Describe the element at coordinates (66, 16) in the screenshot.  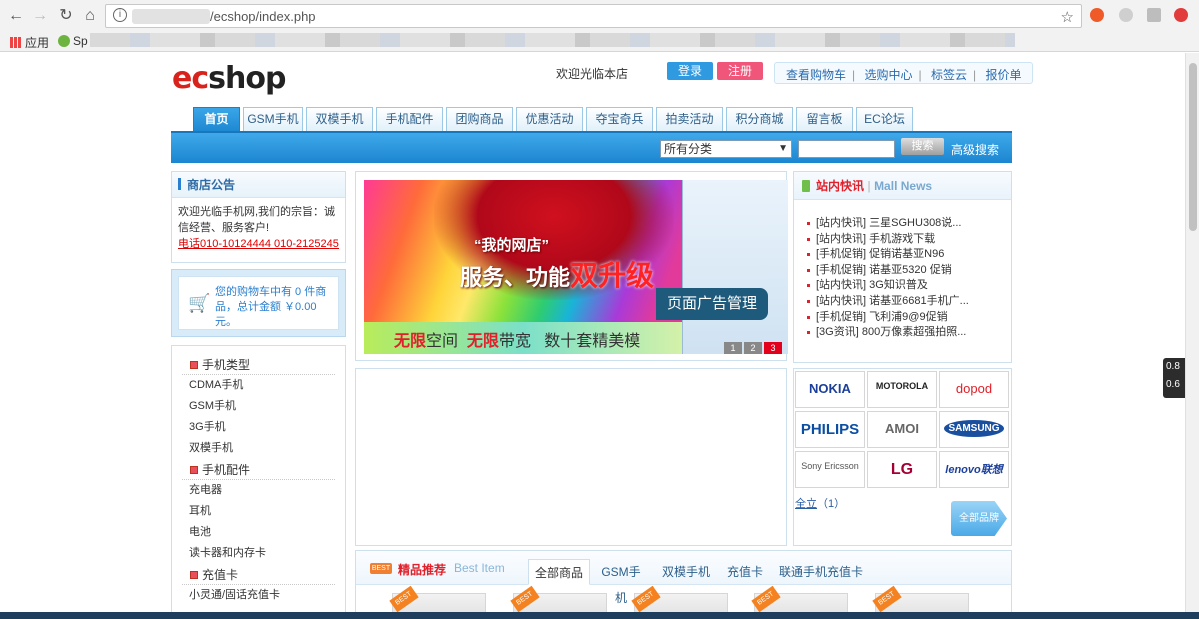
I see `reload-icon: ↻` at that location.